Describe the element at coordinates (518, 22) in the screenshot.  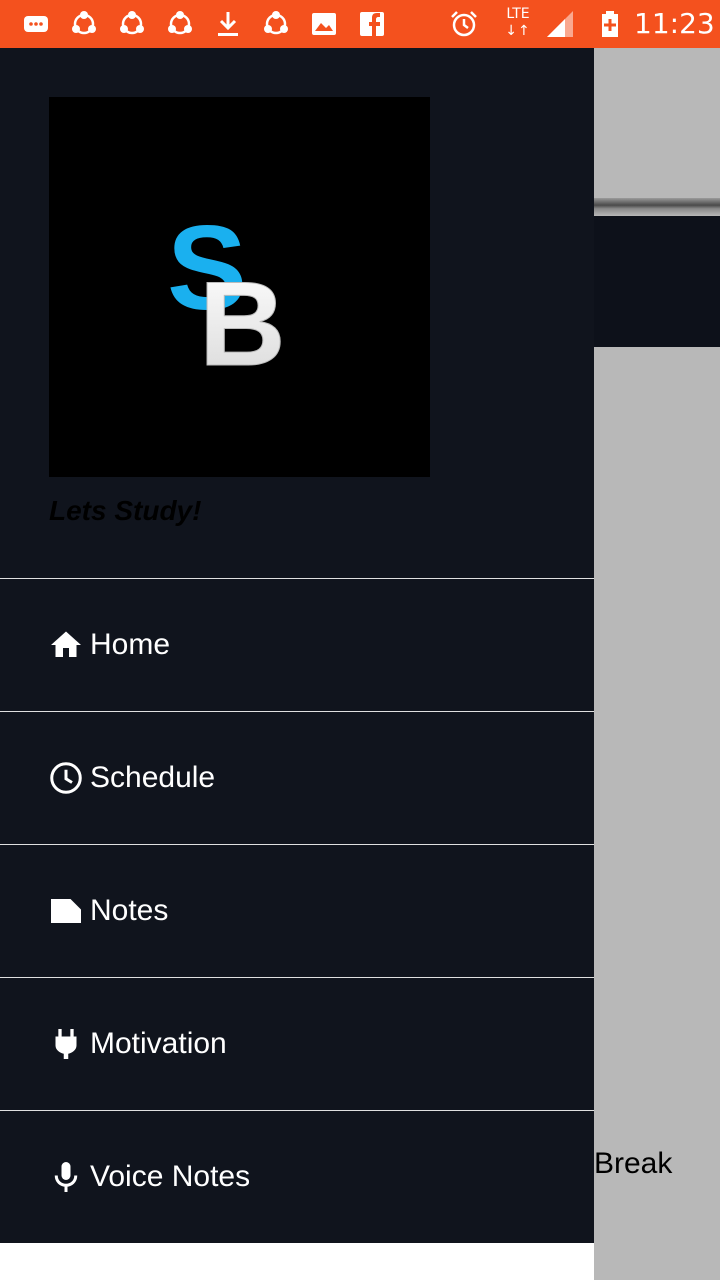
I see `network-type: LTE ↓↑` at that location.